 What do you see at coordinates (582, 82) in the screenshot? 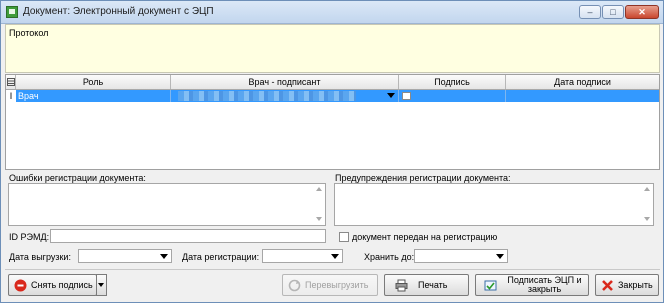
I see `column-header-sign-date: Дата подписи` at bounding box center [582, 82].